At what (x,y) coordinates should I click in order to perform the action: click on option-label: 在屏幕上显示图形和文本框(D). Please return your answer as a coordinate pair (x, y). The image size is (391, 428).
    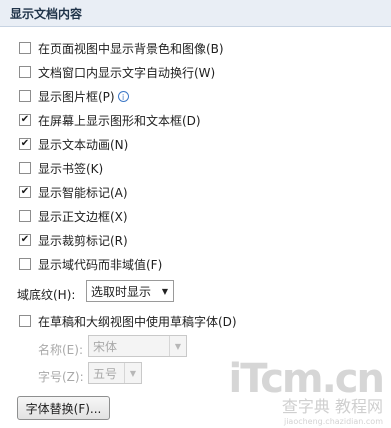
    Looking at the image, I should click on (119, 120).